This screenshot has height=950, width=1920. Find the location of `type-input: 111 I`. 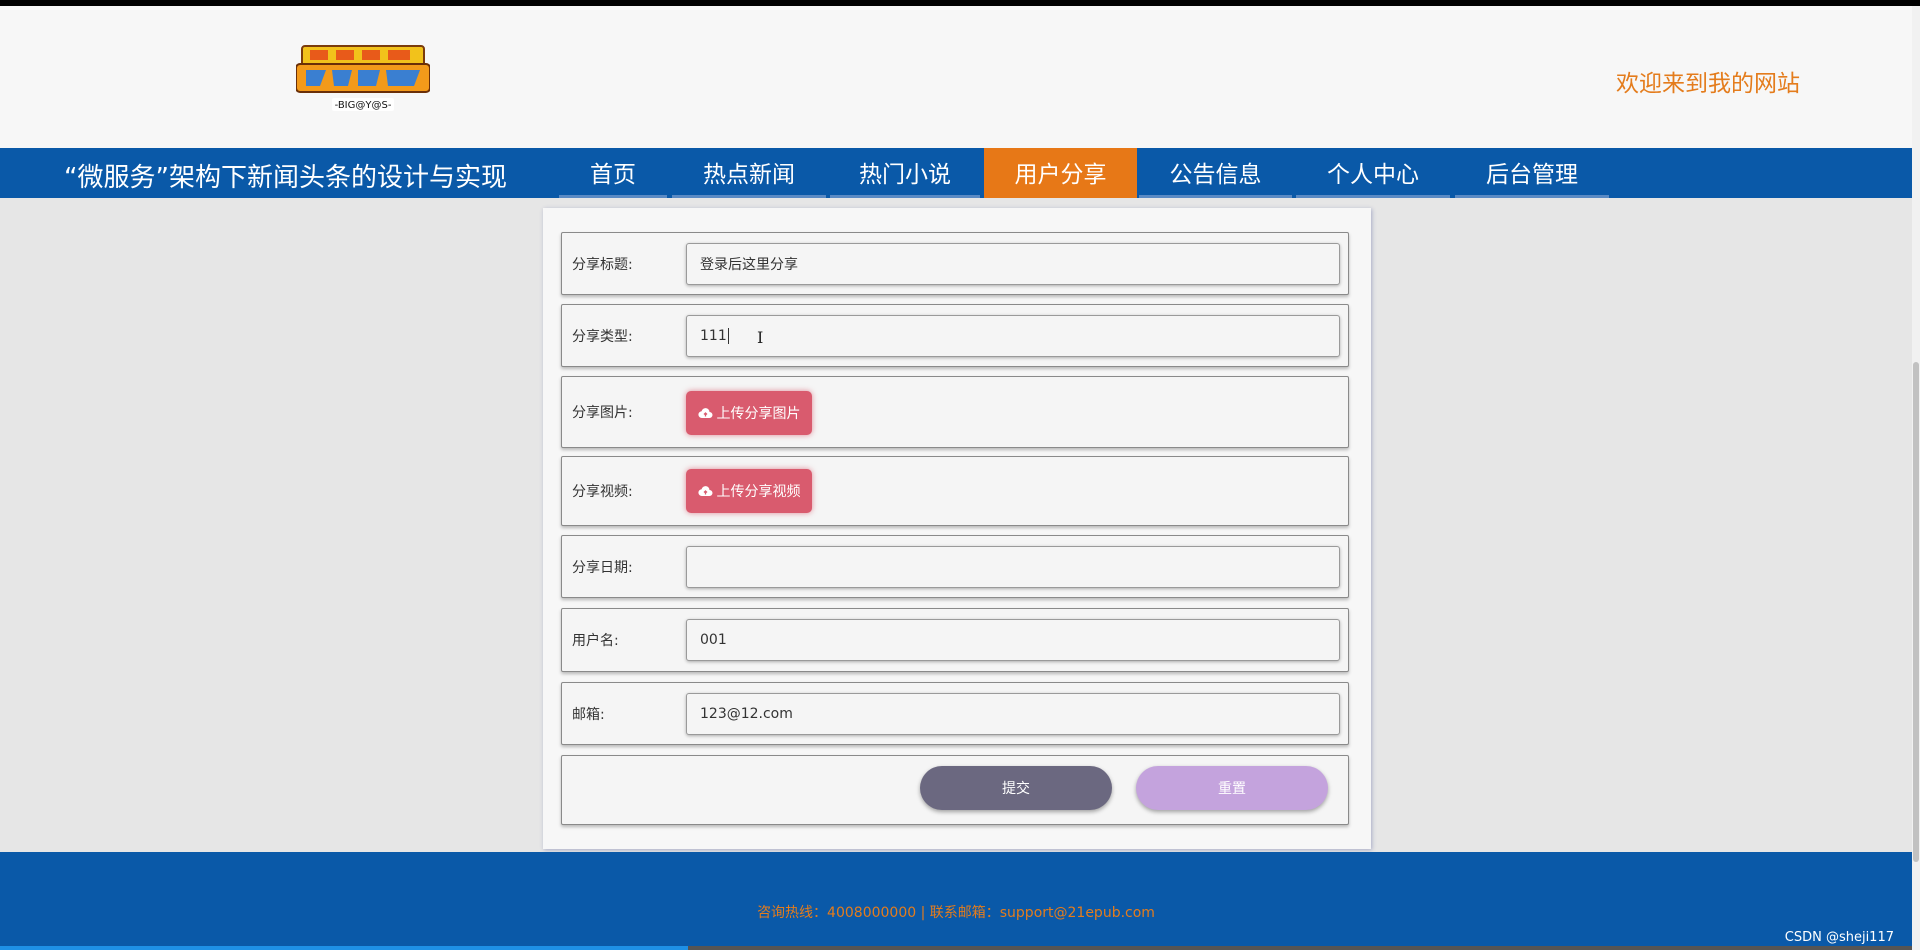

type-input: 111 I is located at coordinates (1013, 336).